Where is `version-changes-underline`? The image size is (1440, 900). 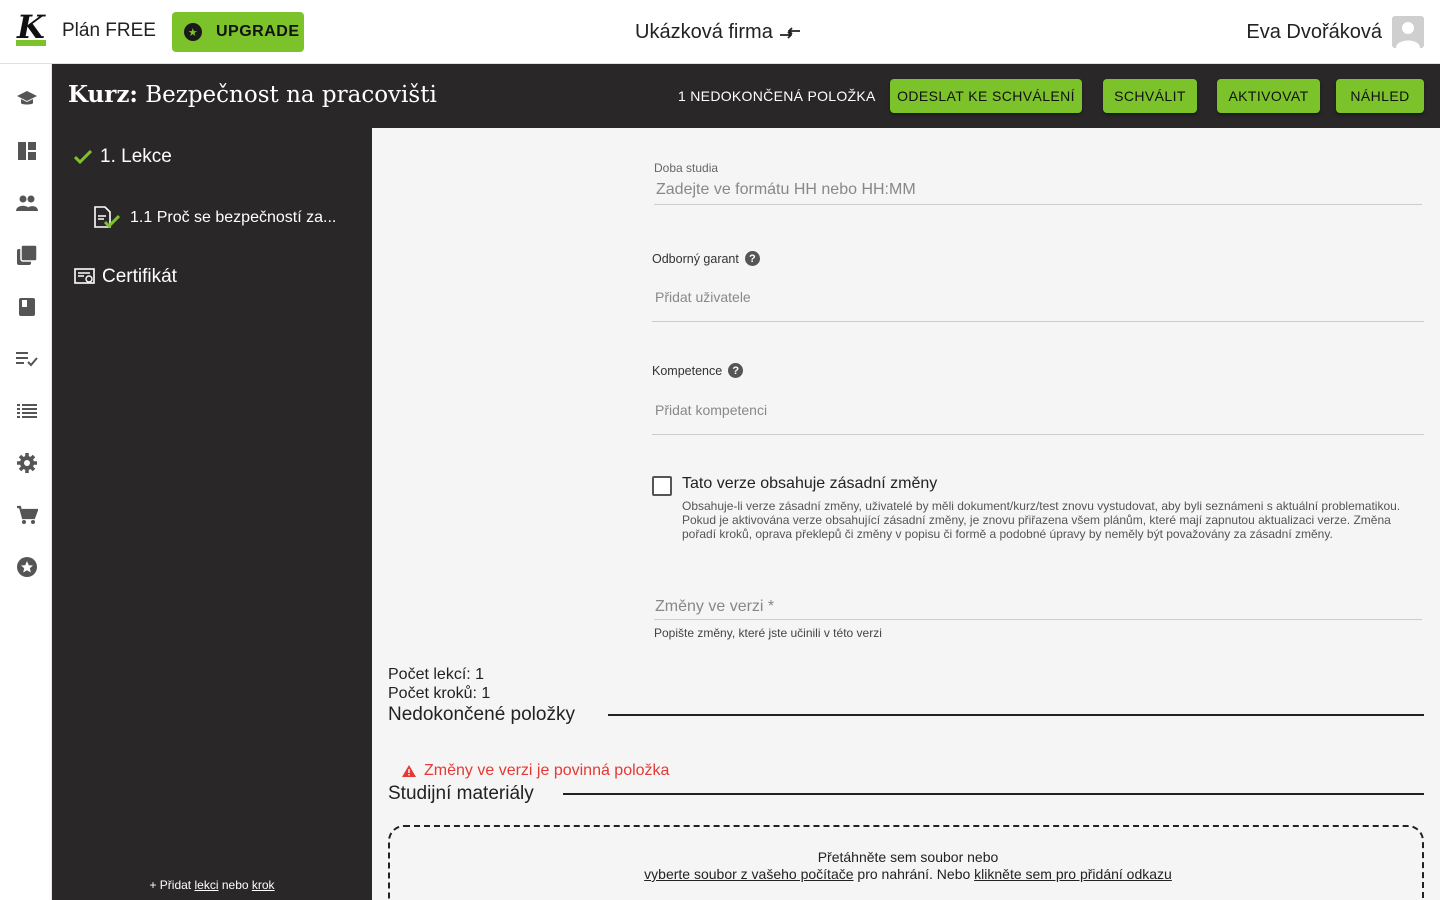
version-changes-underline is located at coordinates (1038, 619).